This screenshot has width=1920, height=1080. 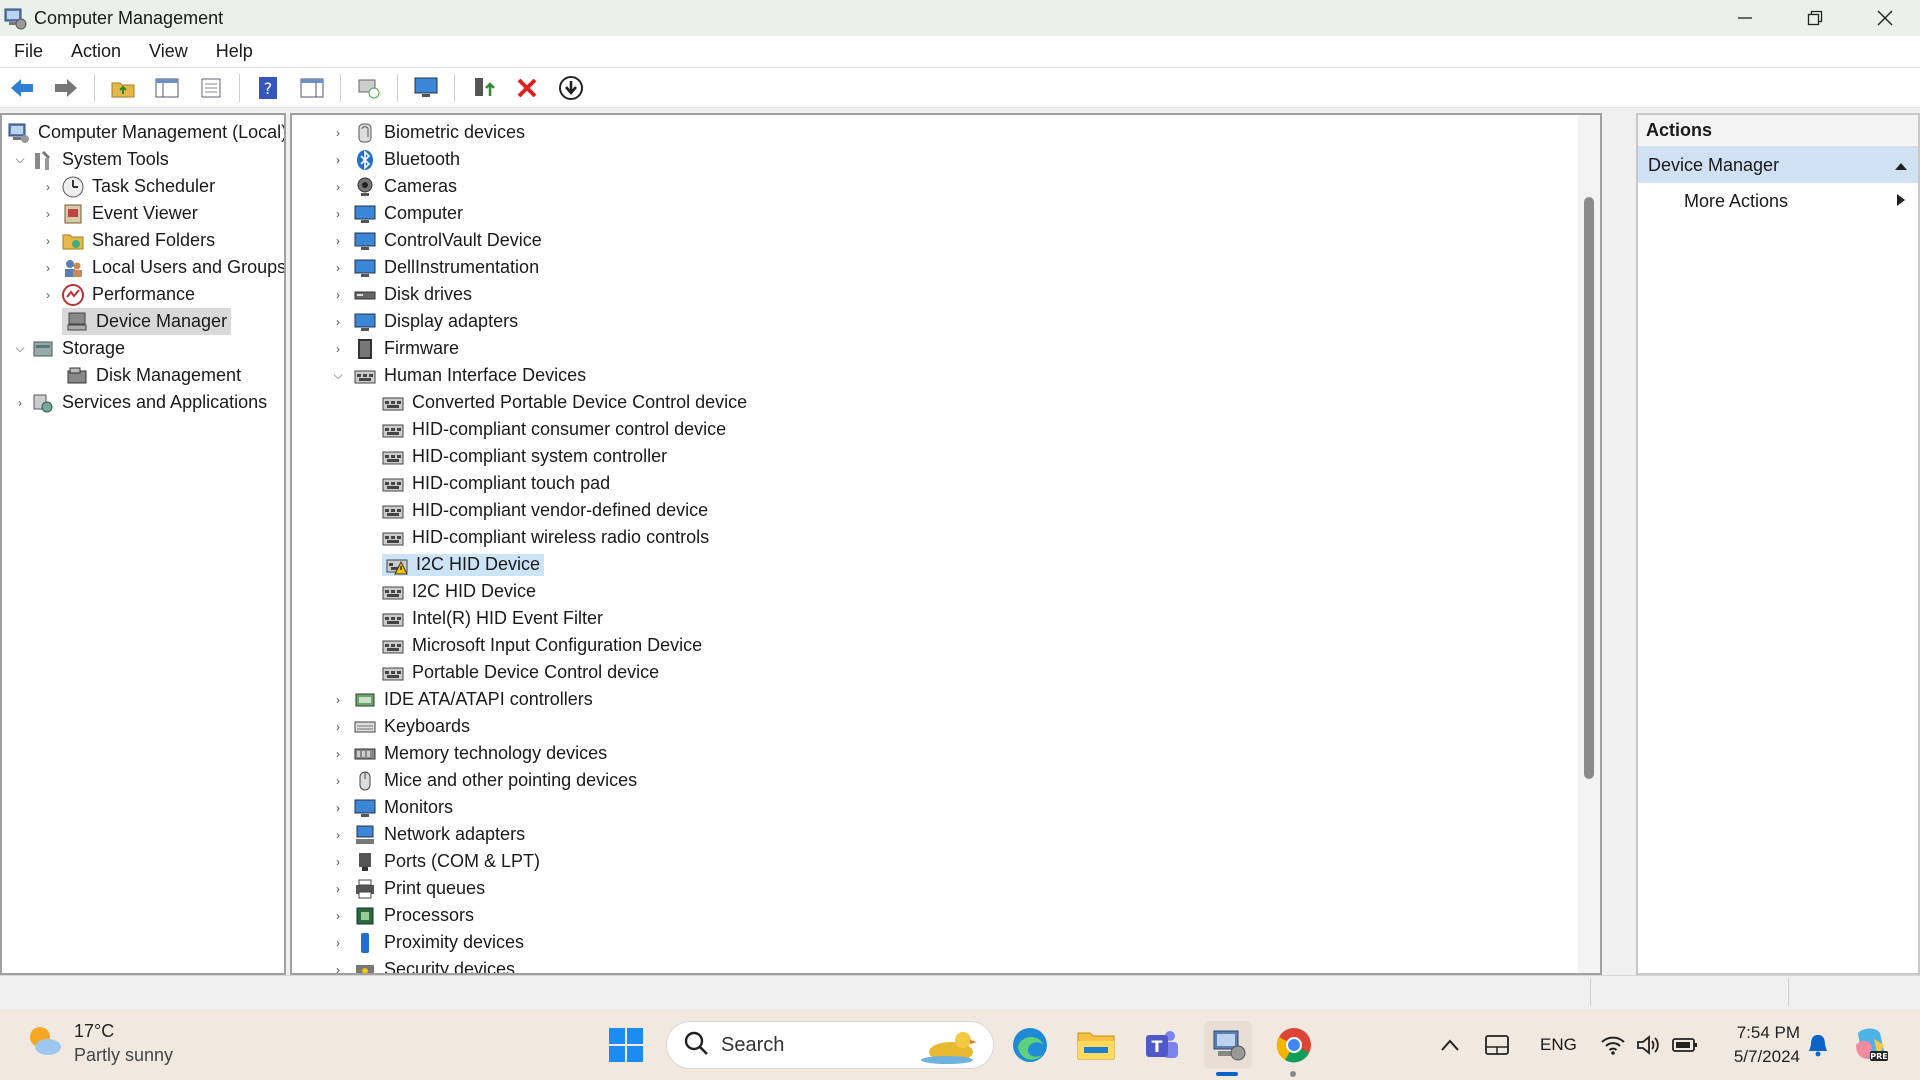 What do you see at coordinates (123, 88) in the screenshot?
I see `up-folder-icon` at bounding box center [123, 88].